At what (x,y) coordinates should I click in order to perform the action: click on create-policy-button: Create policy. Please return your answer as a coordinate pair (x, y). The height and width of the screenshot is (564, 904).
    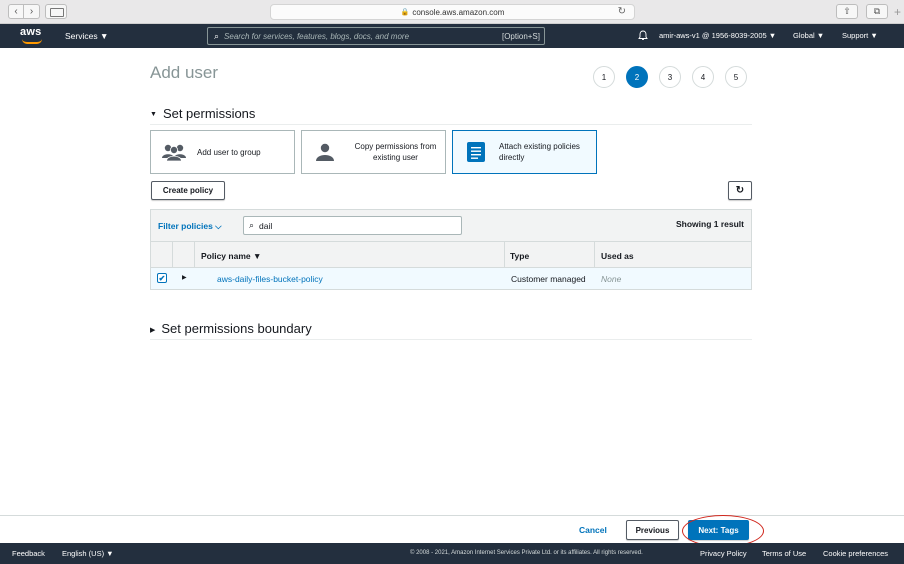
    Looking at the image, I should click on (188, 190).